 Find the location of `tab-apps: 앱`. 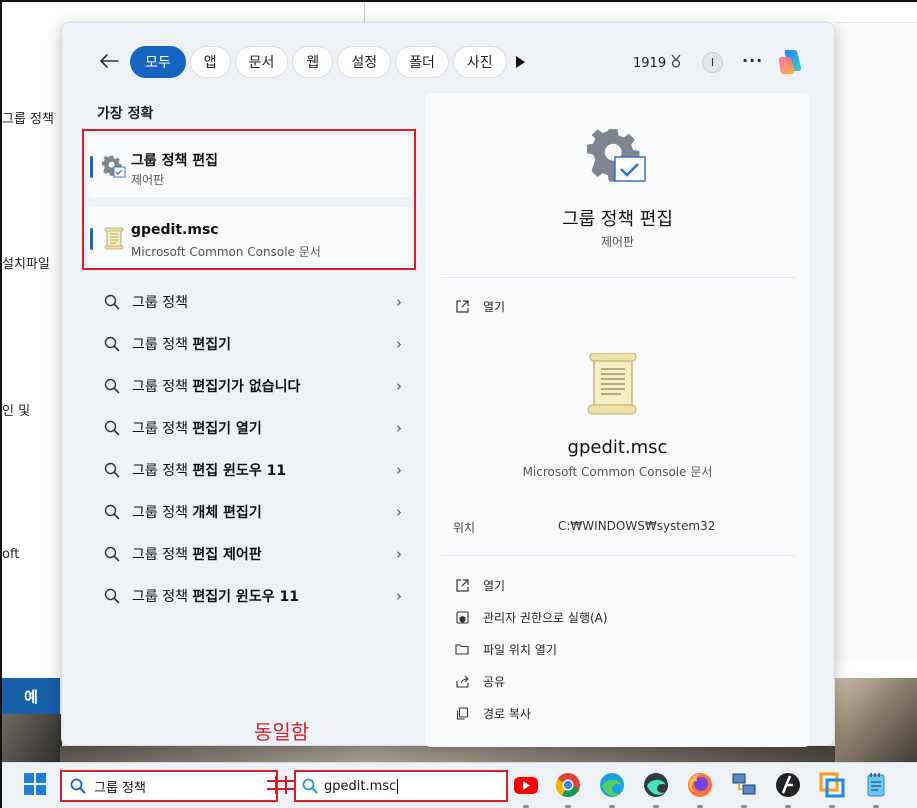

tab-apps: 앱 is located at coordinates (210, 62).